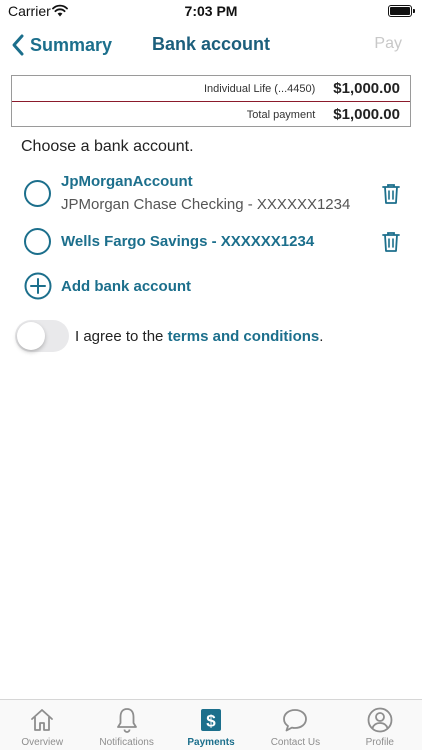  What do you see at coordinates (126, 742) in the screenshot?
I see `tab-label: Notifications` at bounding box center [126, 742].